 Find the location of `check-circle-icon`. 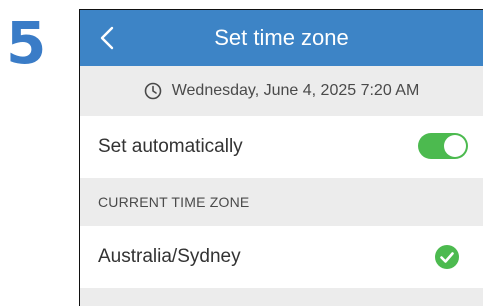

check-circle-icon is located at coordinates (447, 257).